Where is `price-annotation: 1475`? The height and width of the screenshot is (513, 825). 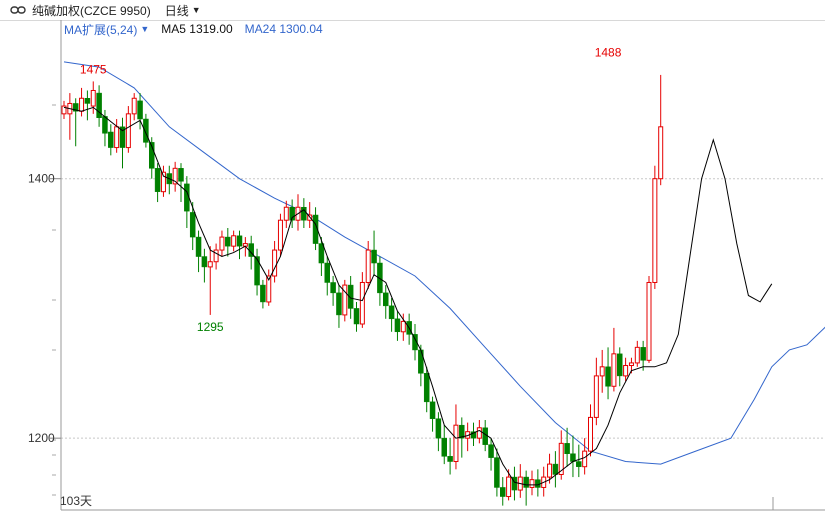 price-annotation: 1475 is located at coordinates (93, 69).